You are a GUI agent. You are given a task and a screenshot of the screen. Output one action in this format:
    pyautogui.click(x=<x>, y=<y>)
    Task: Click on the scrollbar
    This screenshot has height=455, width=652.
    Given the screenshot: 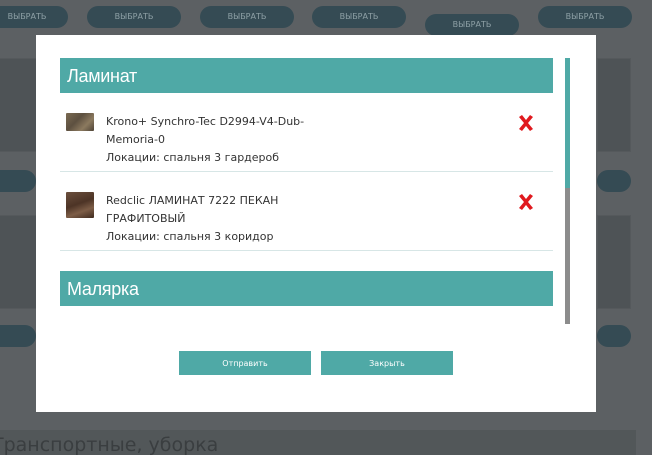 What is the action you would take?
    pyautogui.click(x=567, y=191)
    